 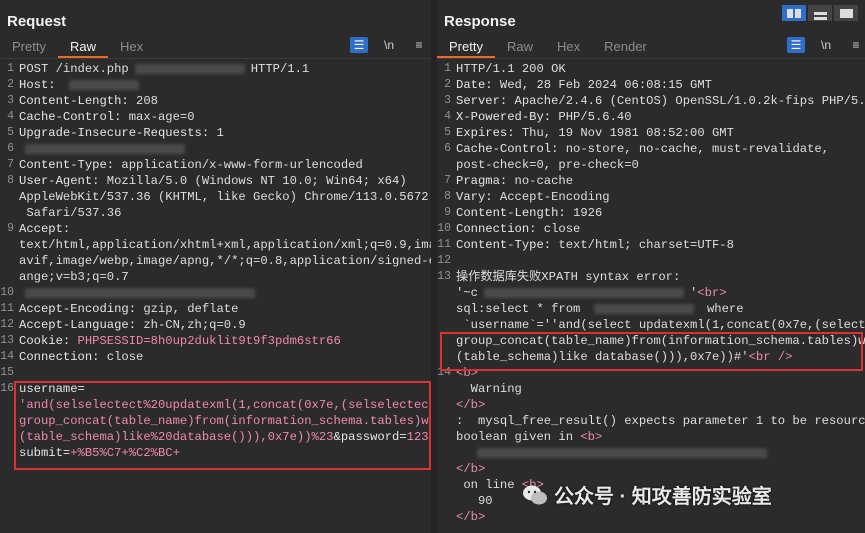 I want to click on stacked-layout-icon, so click(x=820, y=13).